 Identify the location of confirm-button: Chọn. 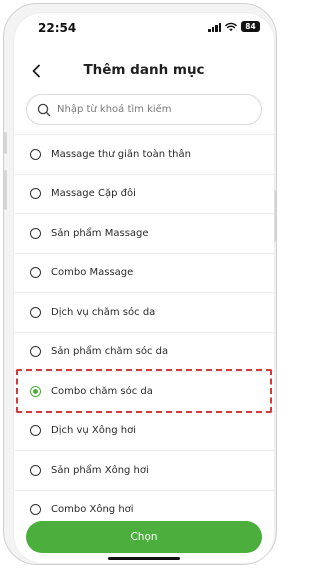
(144, 537).